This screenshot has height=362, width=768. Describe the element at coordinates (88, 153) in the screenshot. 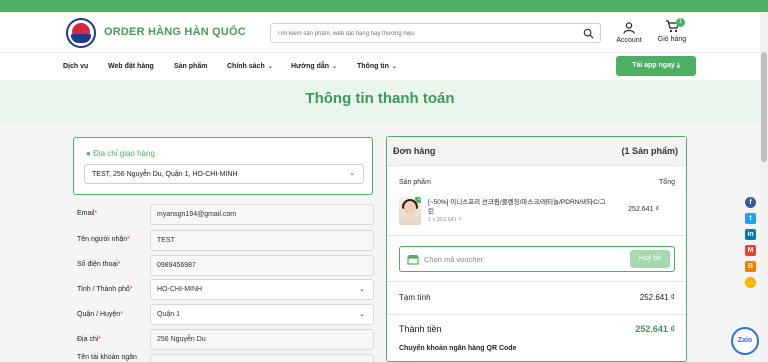

I see `location-pin-icon: ●` at that location.